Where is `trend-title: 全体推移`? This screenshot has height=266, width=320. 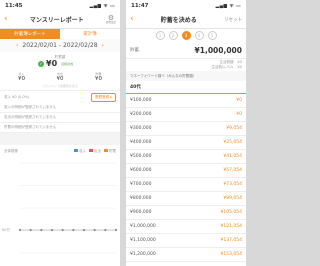
trend-title: 全体推移 is located at coordinates (11, 150).